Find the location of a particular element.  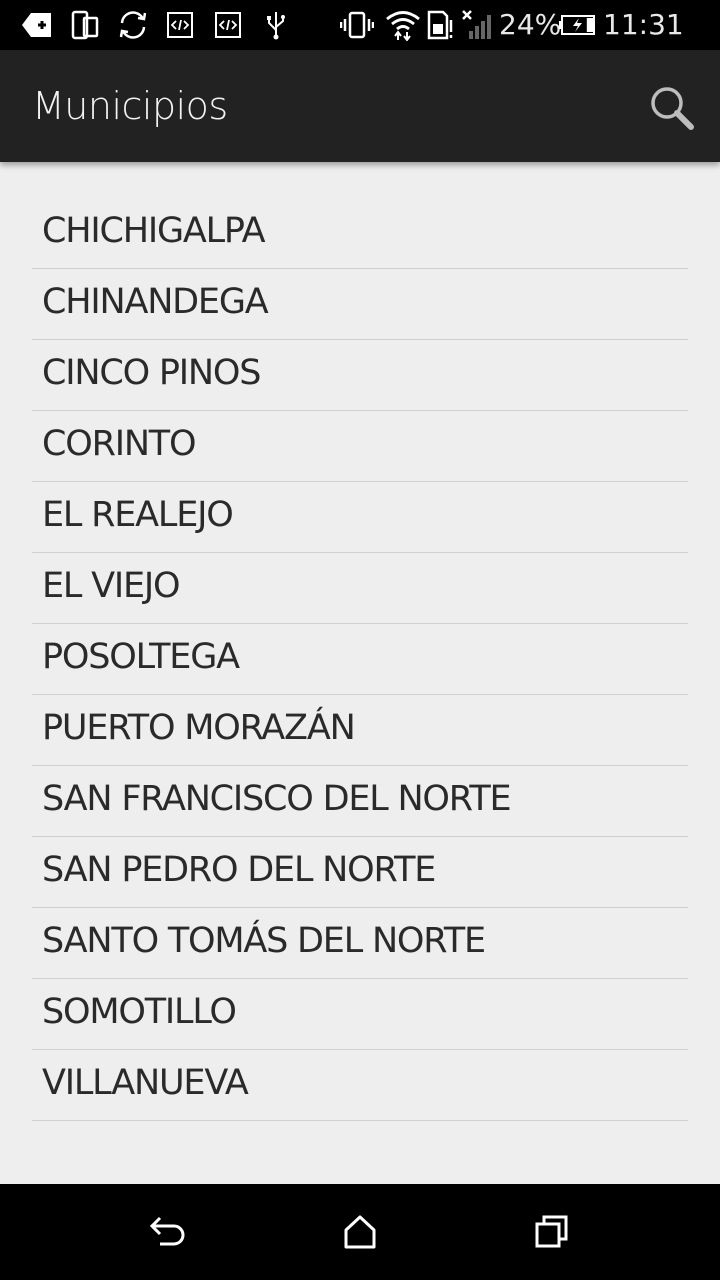

no-signal-icon is located at coordinates (477, 25).